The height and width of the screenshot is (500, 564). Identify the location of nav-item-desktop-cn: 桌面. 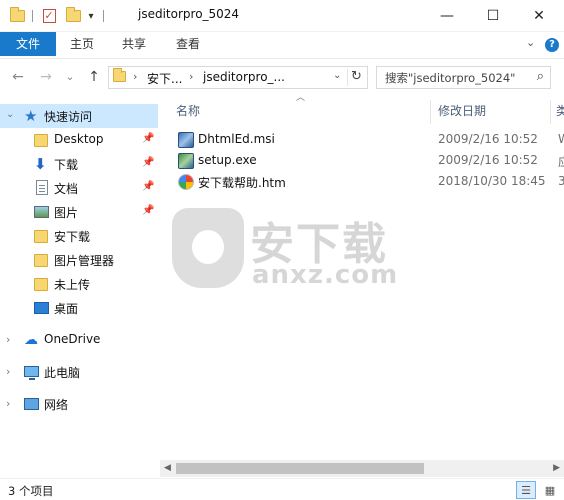
(79, 308).